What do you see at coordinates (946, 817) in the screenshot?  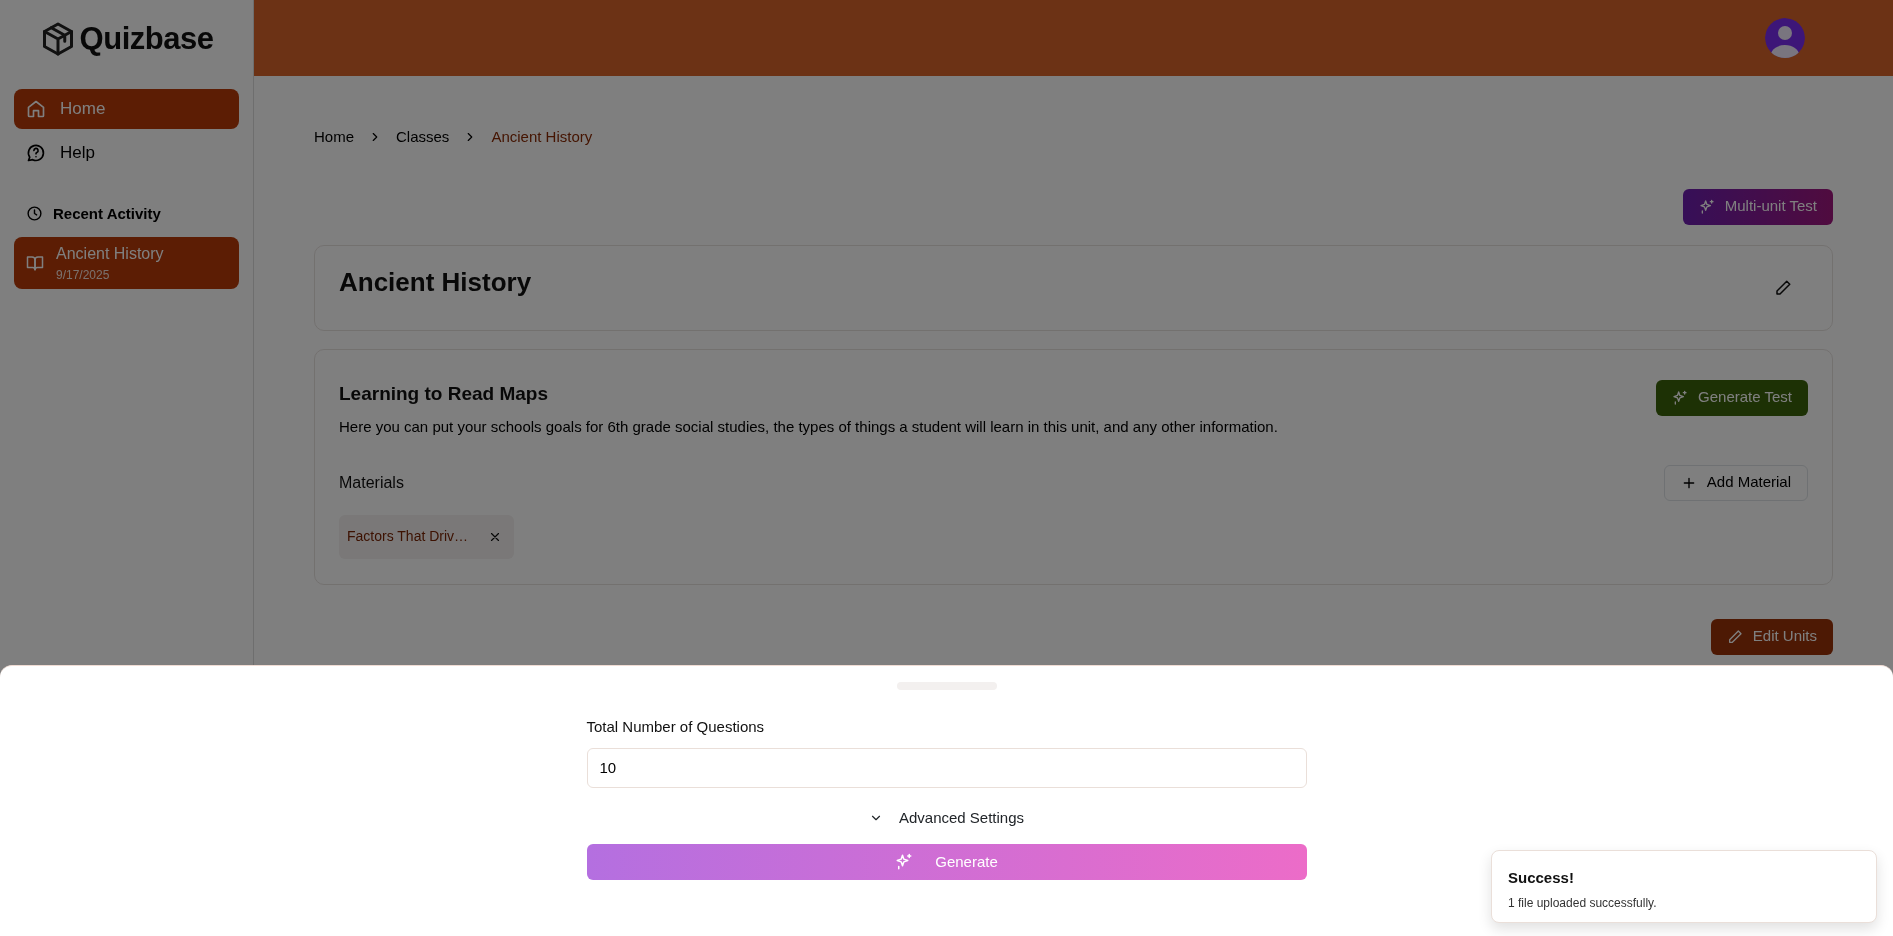 I see `advanced-settings-toggle: Advanced Settings` at bounding box center [946, 817].